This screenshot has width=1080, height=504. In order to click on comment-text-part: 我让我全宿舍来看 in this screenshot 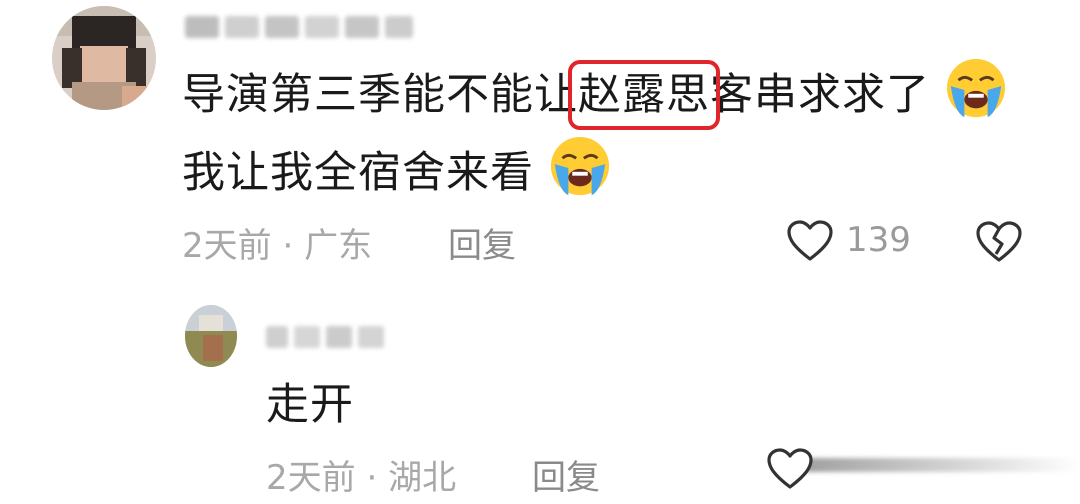, I will do `click(358, 173)`.